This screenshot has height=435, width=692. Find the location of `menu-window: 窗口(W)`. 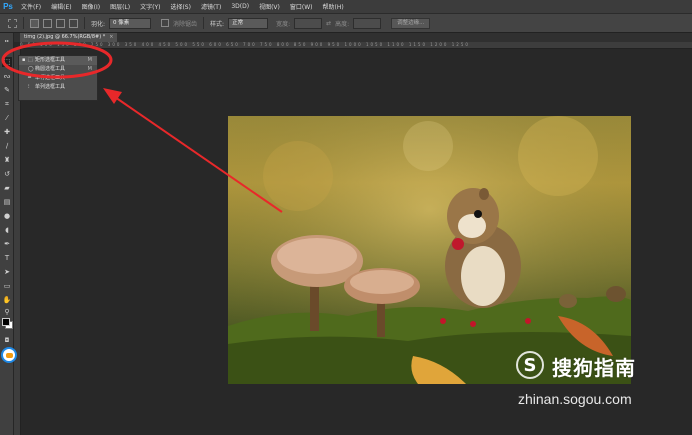

menu-window: 窗口(W) is located at coordinates (301, 6).